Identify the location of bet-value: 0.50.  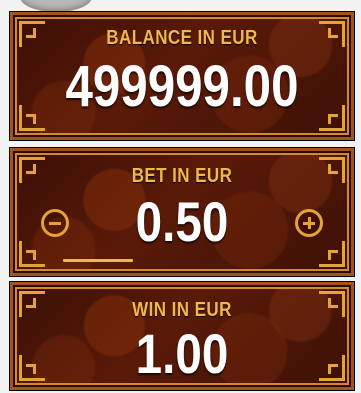
(182, 221).